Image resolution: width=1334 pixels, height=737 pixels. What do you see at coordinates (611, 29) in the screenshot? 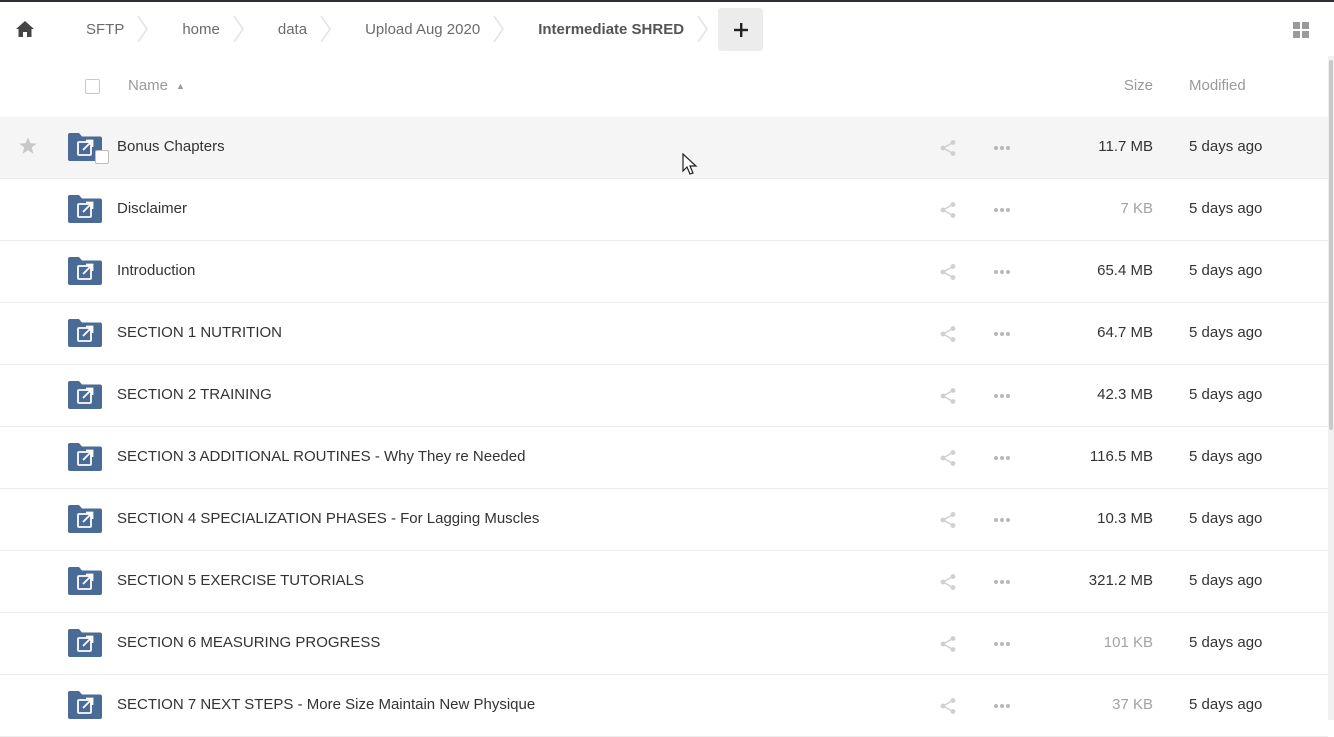
I see `breadcrumb-label: Intermediate SHRED` at bounding box center [611, 29].